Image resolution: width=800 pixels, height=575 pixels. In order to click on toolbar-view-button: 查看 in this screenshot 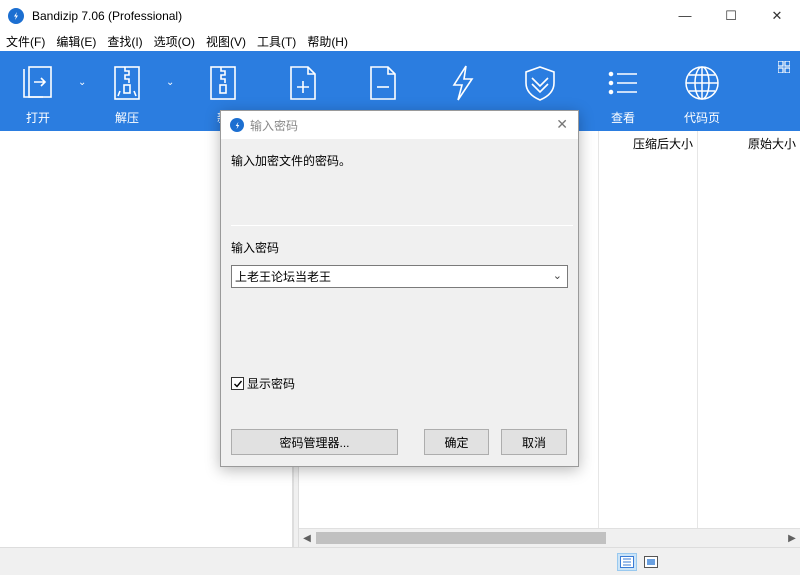, I will do `click(623, 91)`.